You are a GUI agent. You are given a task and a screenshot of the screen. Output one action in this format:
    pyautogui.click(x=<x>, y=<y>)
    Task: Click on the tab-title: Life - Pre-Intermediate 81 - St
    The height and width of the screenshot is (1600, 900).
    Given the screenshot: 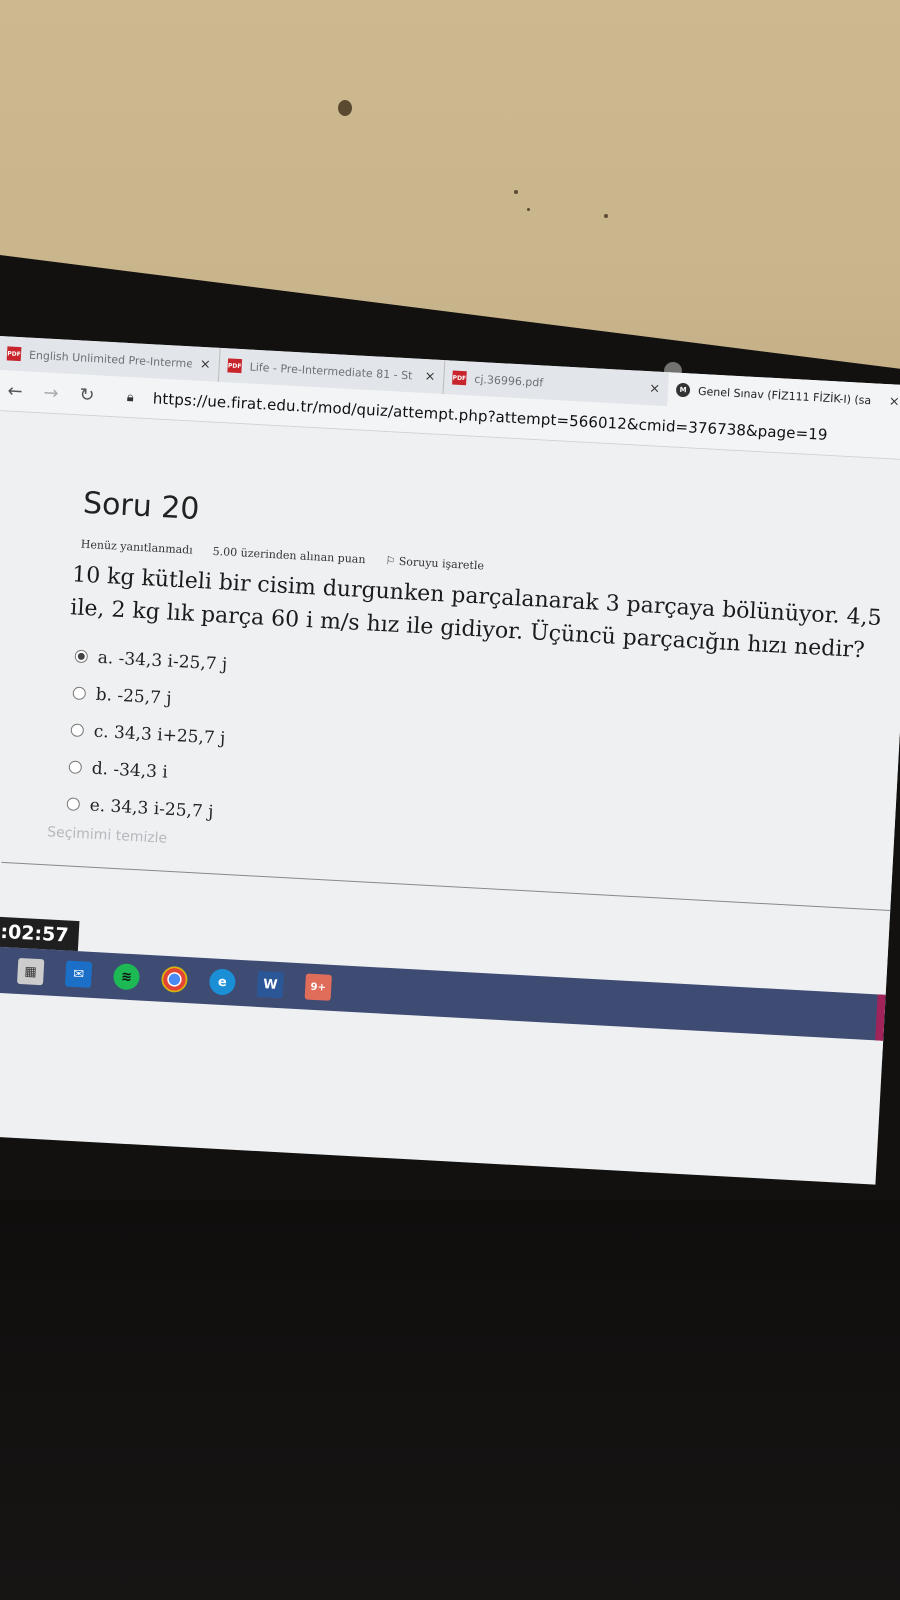 What is the action you would take?
    pyautogui.click(x=331, y=371)
    